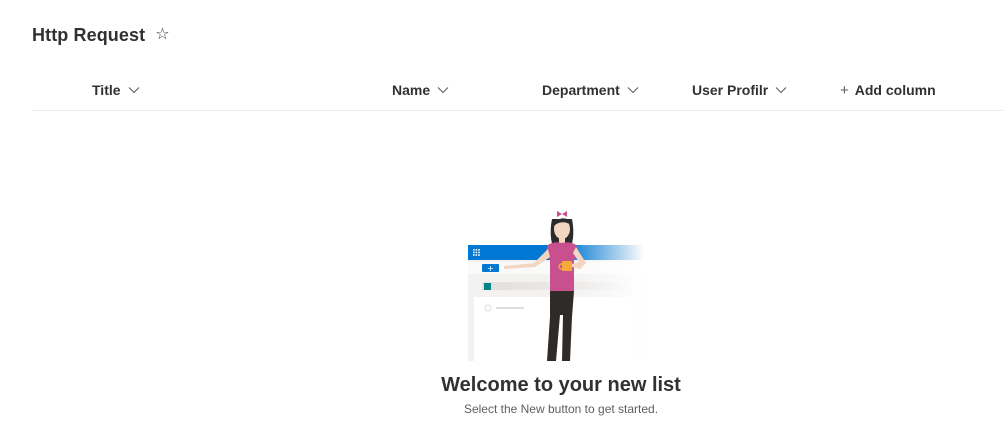 Image resolution: width=1004 pixels, height=422 pixels. I want to click on column-header-title: Title, so click(116, 90).